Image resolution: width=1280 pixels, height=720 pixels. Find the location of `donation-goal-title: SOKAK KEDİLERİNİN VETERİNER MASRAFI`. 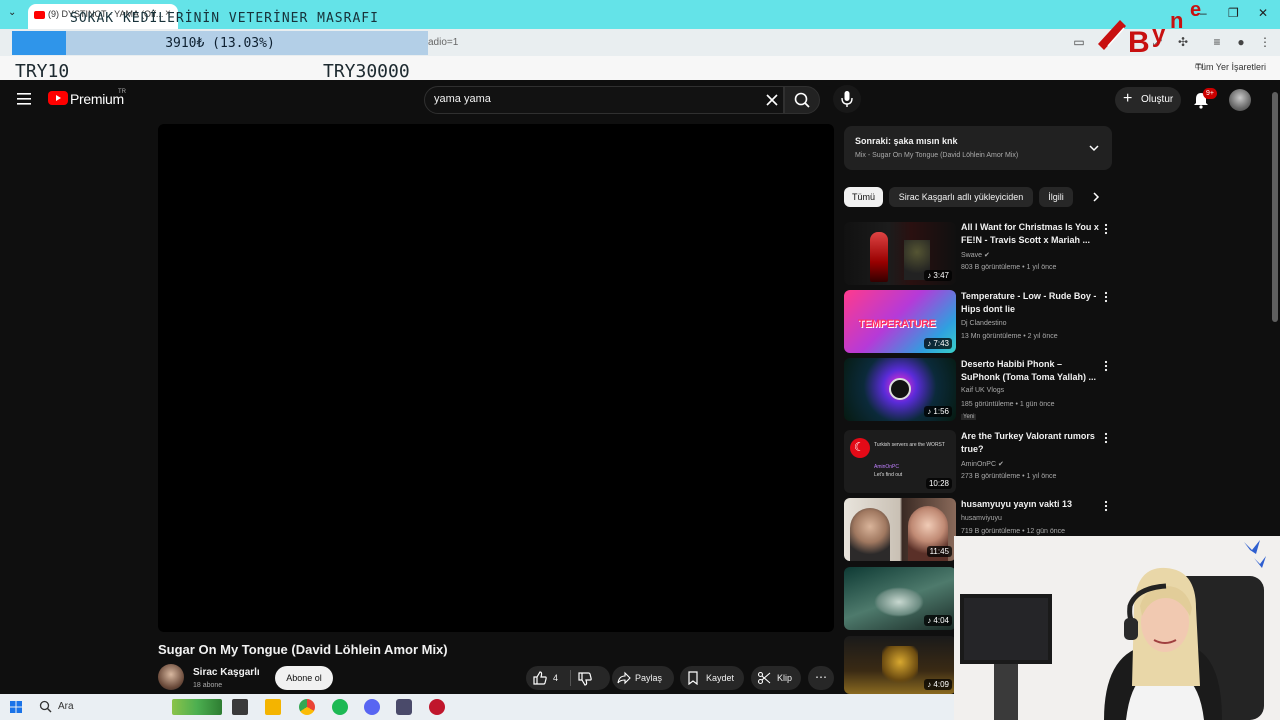

donation-goal-title: SOKAK KEDİLERİNİN VETERİNER MASRAFI is located at coordinates (224, 18).